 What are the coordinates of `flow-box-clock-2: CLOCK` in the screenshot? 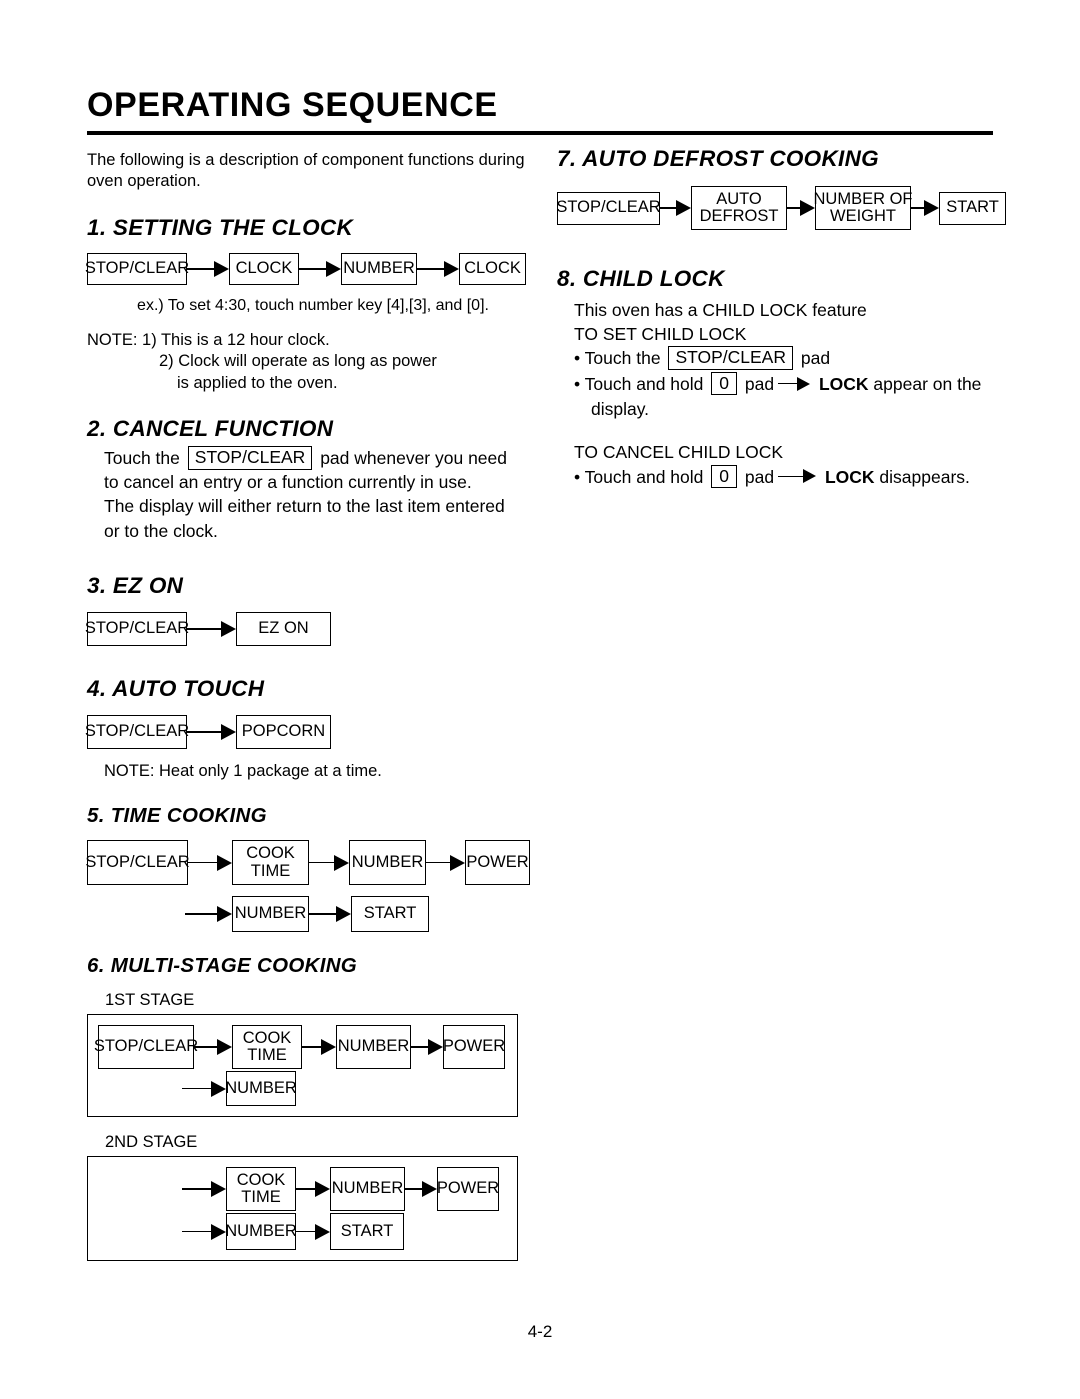 It's located at (492, 268).